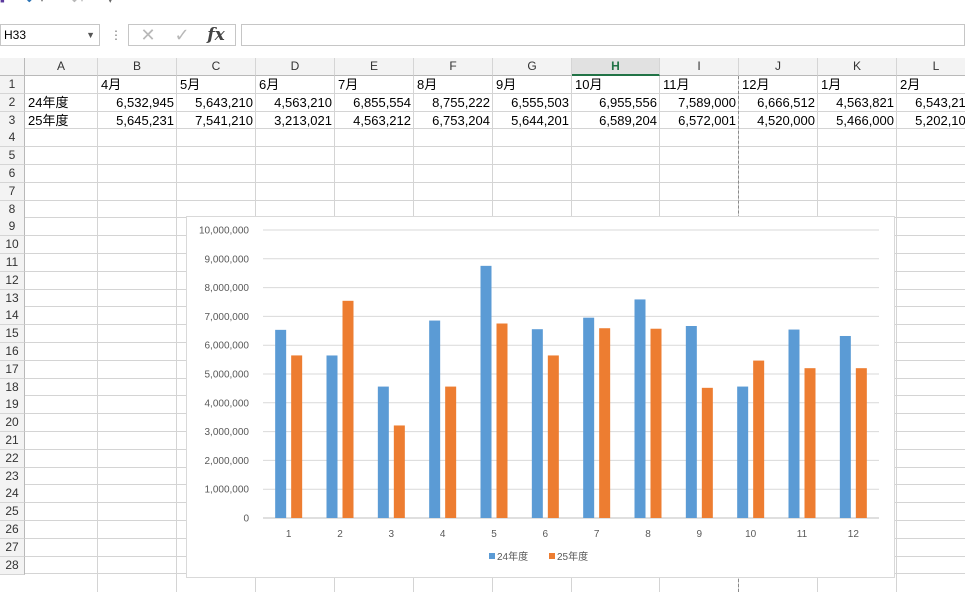 The width and height of the screenshot is (965, 592). I want to click on cell-e1: 7月, so click(374, 85).